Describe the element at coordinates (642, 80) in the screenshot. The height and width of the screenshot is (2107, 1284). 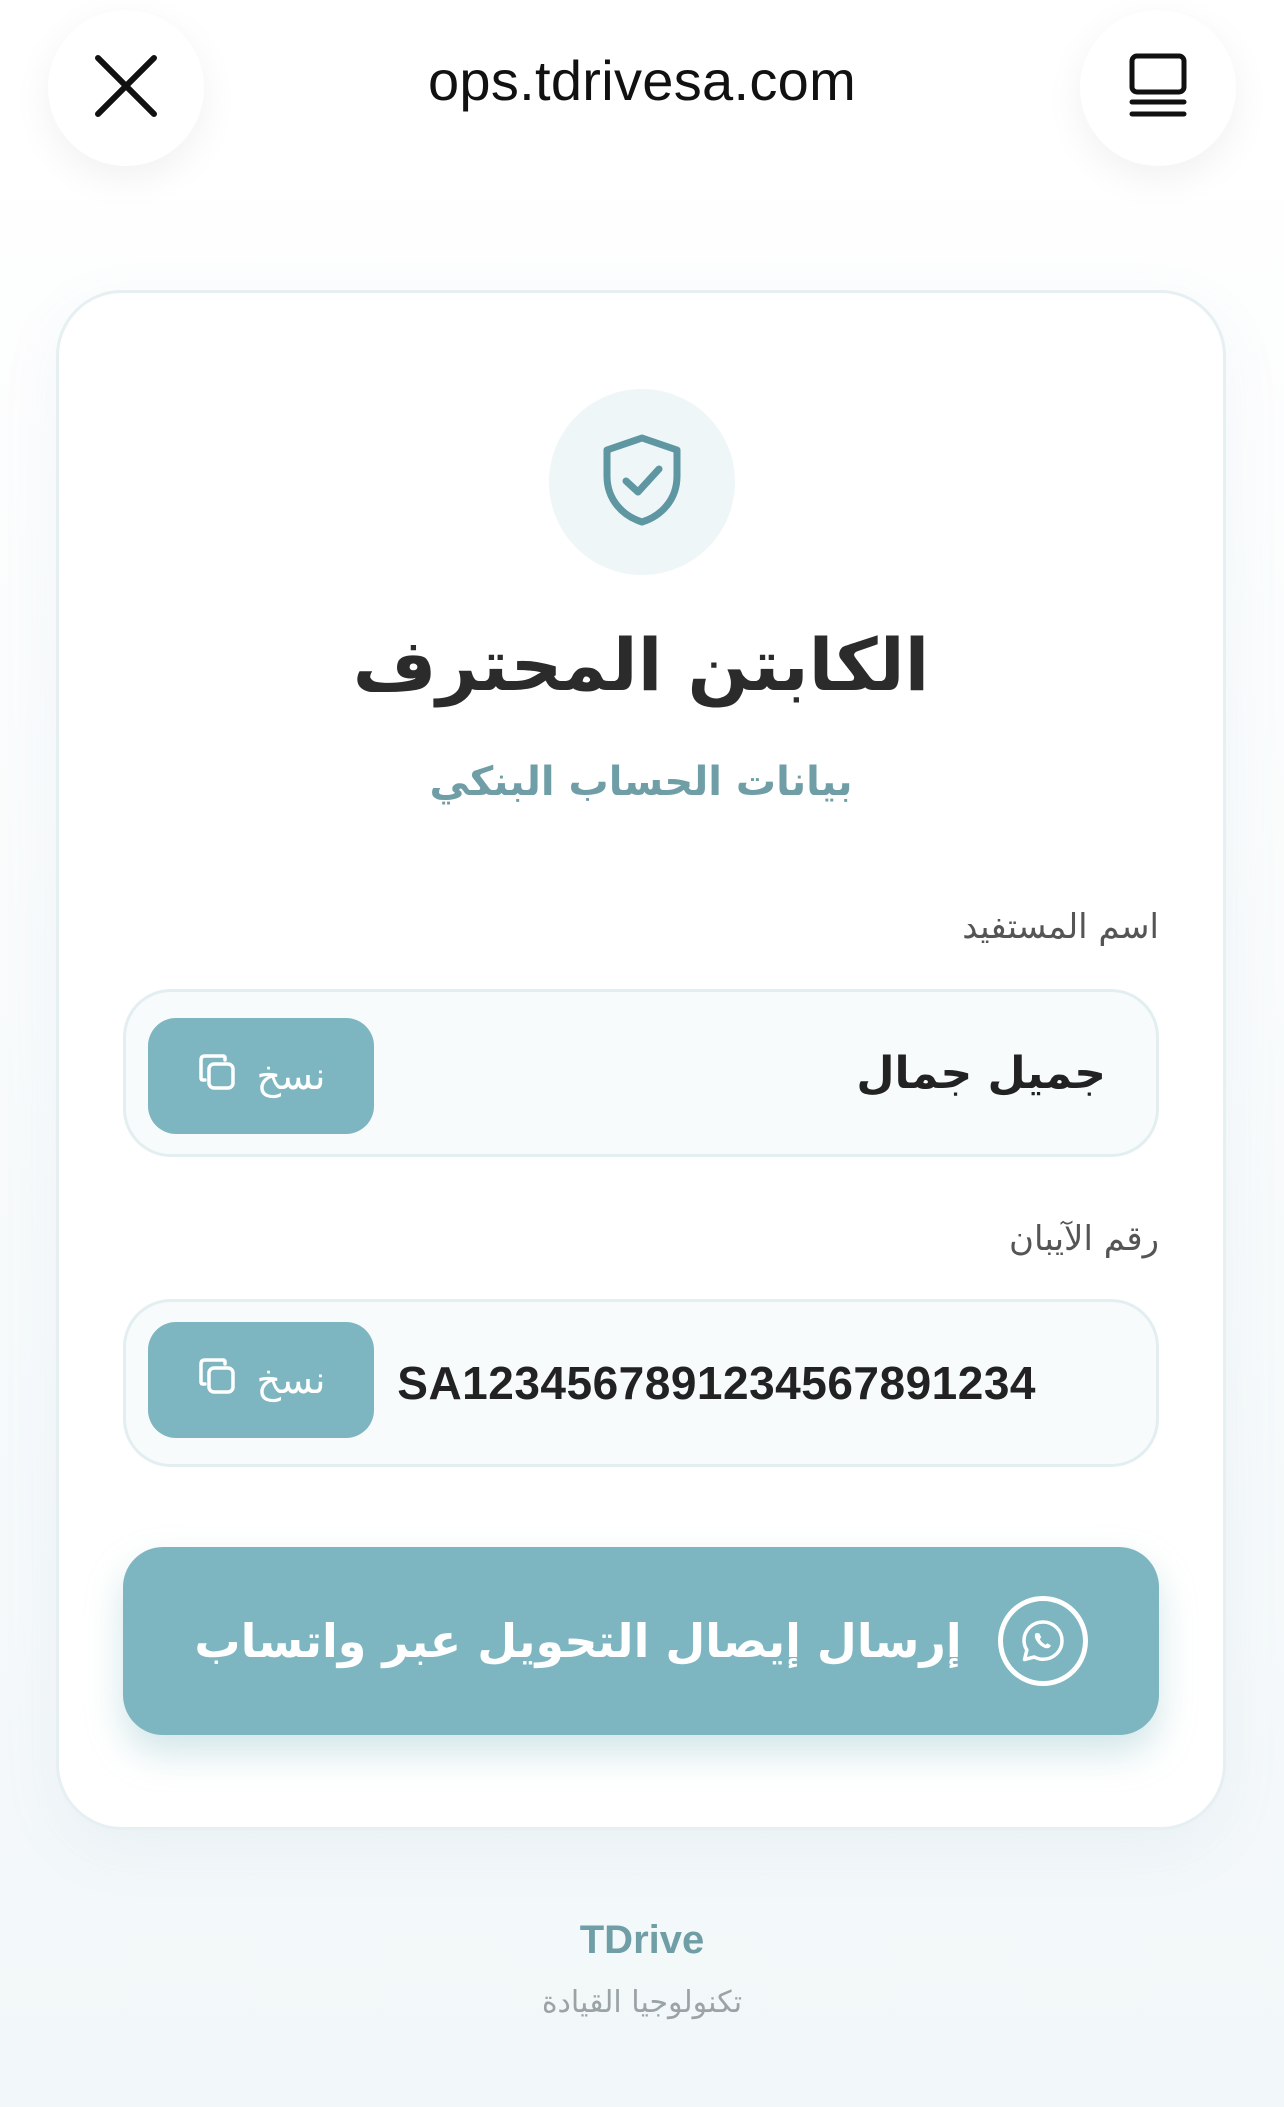
I see `url-text: ops.tdrivesa.com` at that location.